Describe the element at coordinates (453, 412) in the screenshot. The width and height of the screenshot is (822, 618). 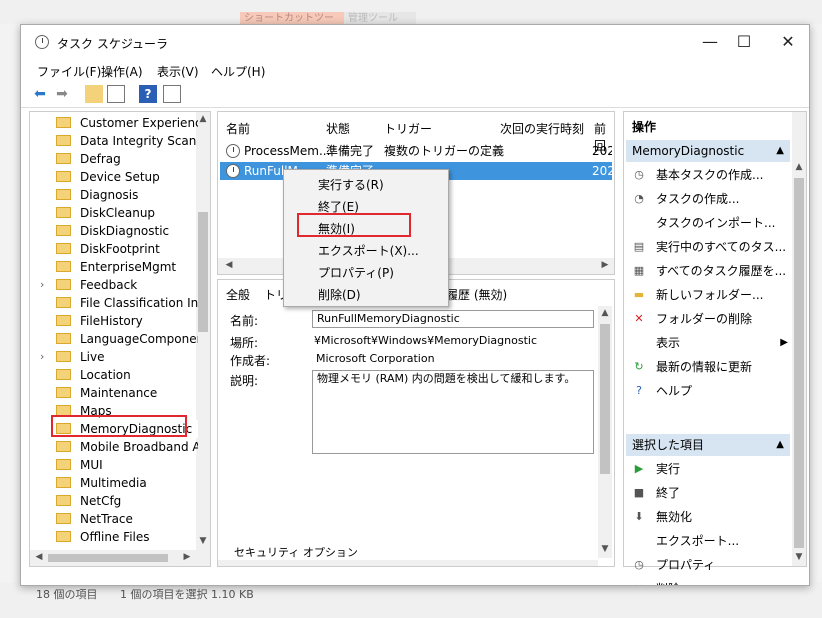
I see `description-field: 物理メモリ (RAM) 内の問題を検出して緩和します。` at that location.